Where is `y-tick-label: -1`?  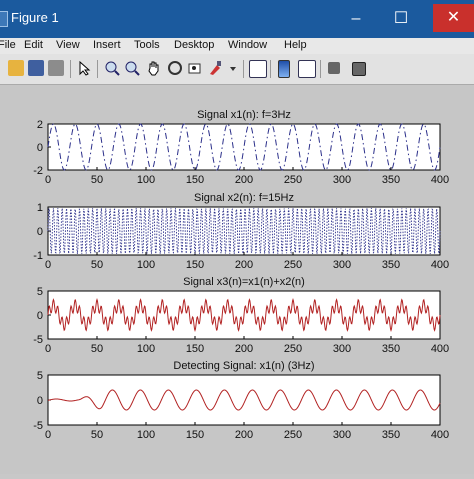 y-tick-label: -1 is located at coordinates (38, 256).